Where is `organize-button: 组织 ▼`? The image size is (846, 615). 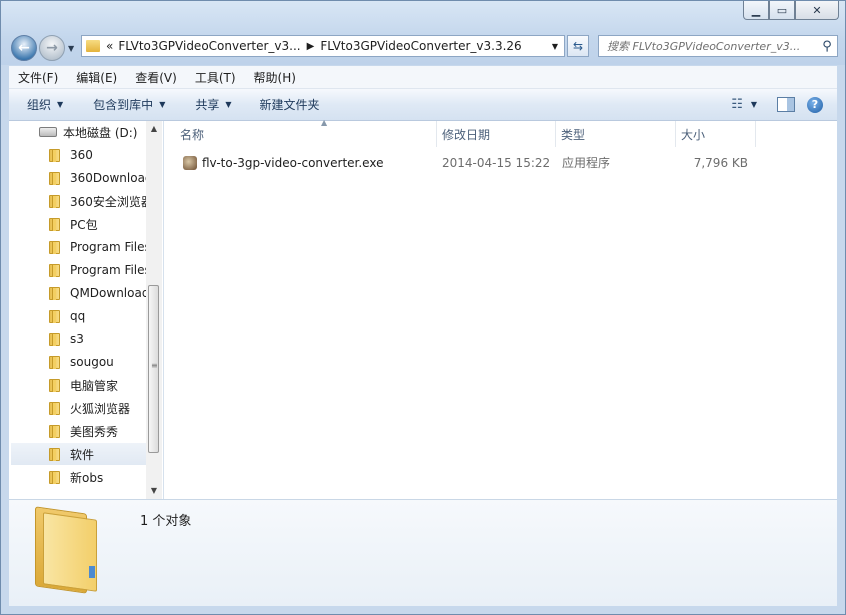
organize-button: 组织 ▼ is located at coordinates (42, 104).